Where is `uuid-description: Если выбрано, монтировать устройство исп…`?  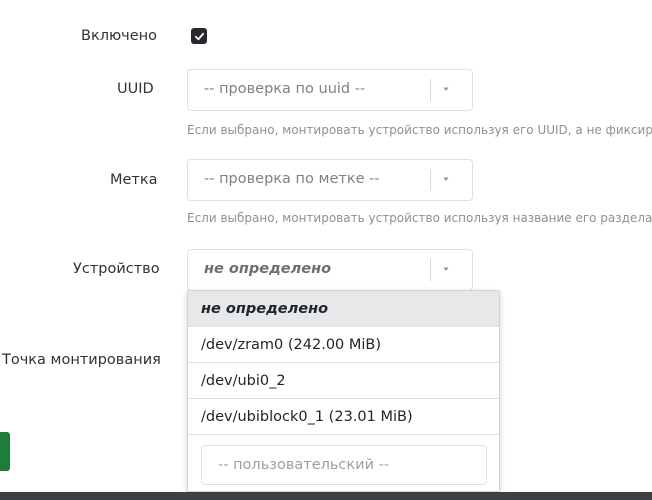 uuid-description: Если выбрано, монтировать устройство исп… is located at coordinates (419, 130).